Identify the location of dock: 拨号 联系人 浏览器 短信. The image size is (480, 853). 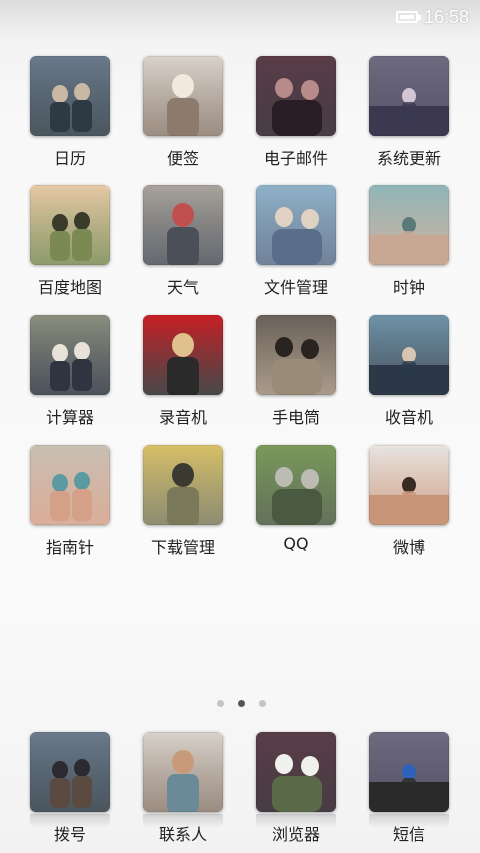
(240, 792).